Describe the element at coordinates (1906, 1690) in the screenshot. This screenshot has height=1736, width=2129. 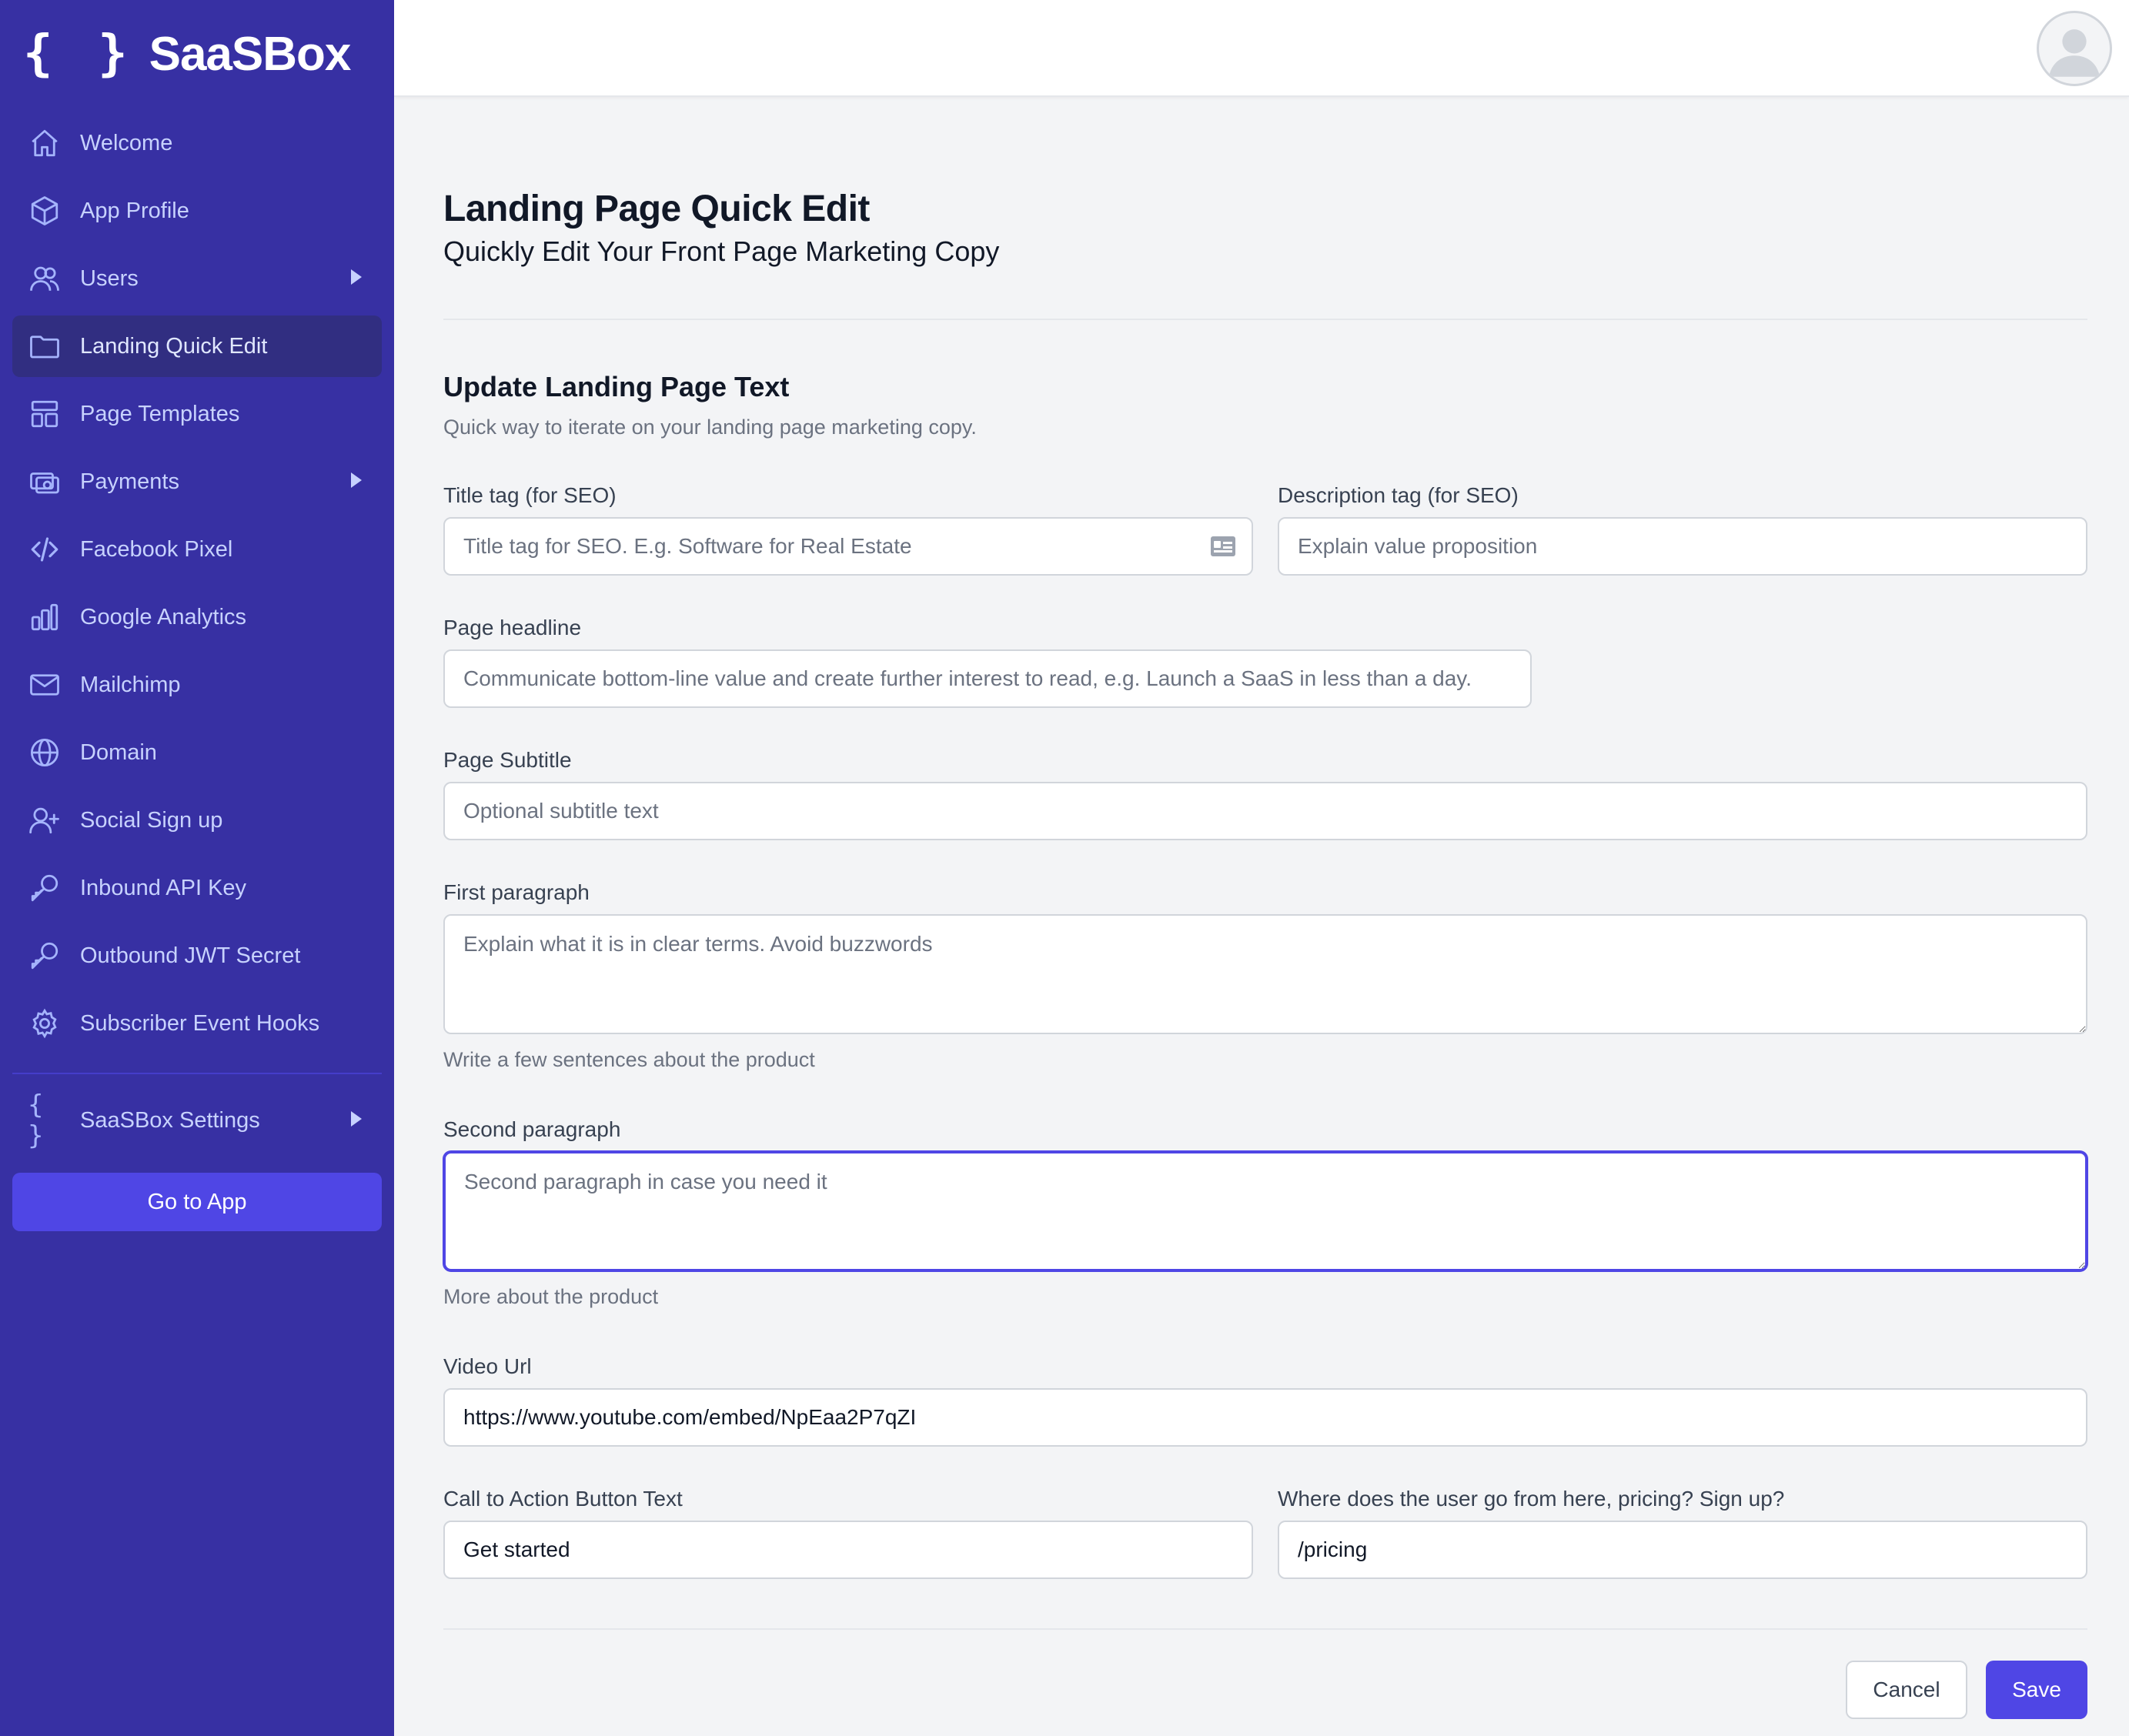
I see `cancel-button: Cancel` at that location.